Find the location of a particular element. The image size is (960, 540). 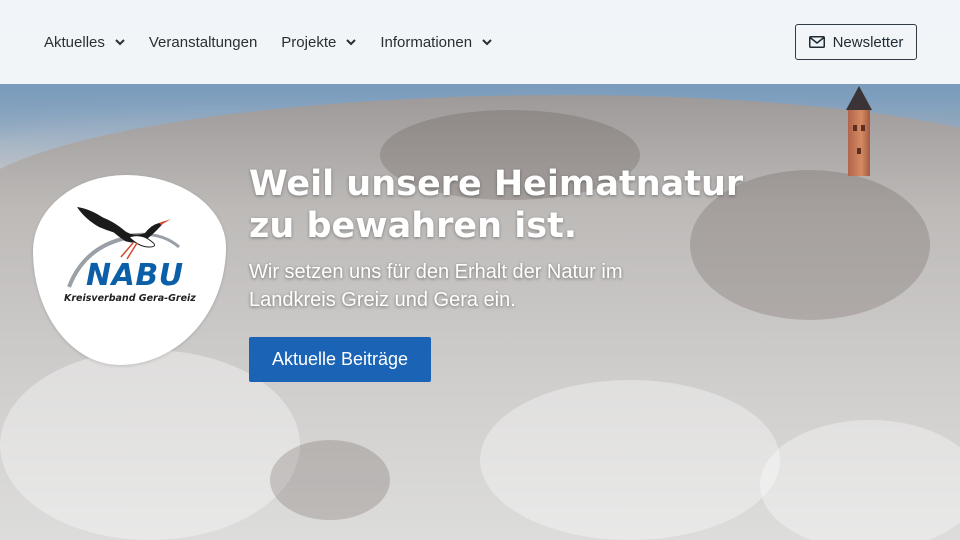

nav-item-informationen: Informationen is located at coordinates (436, 42).